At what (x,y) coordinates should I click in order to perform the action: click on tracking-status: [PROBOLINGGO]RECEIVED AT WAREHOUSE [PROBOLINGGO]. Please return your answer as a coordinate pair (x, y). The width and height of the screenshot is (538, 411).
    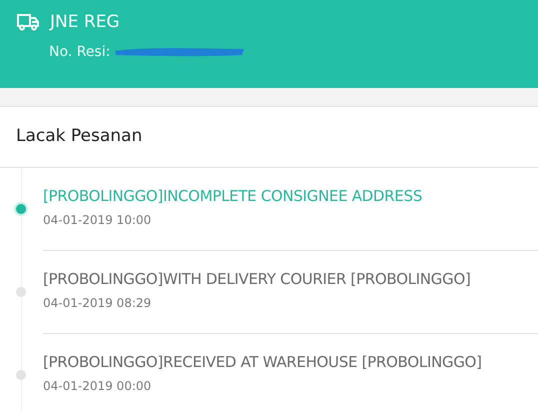
    Looking at the image, I should click on (263, 362).